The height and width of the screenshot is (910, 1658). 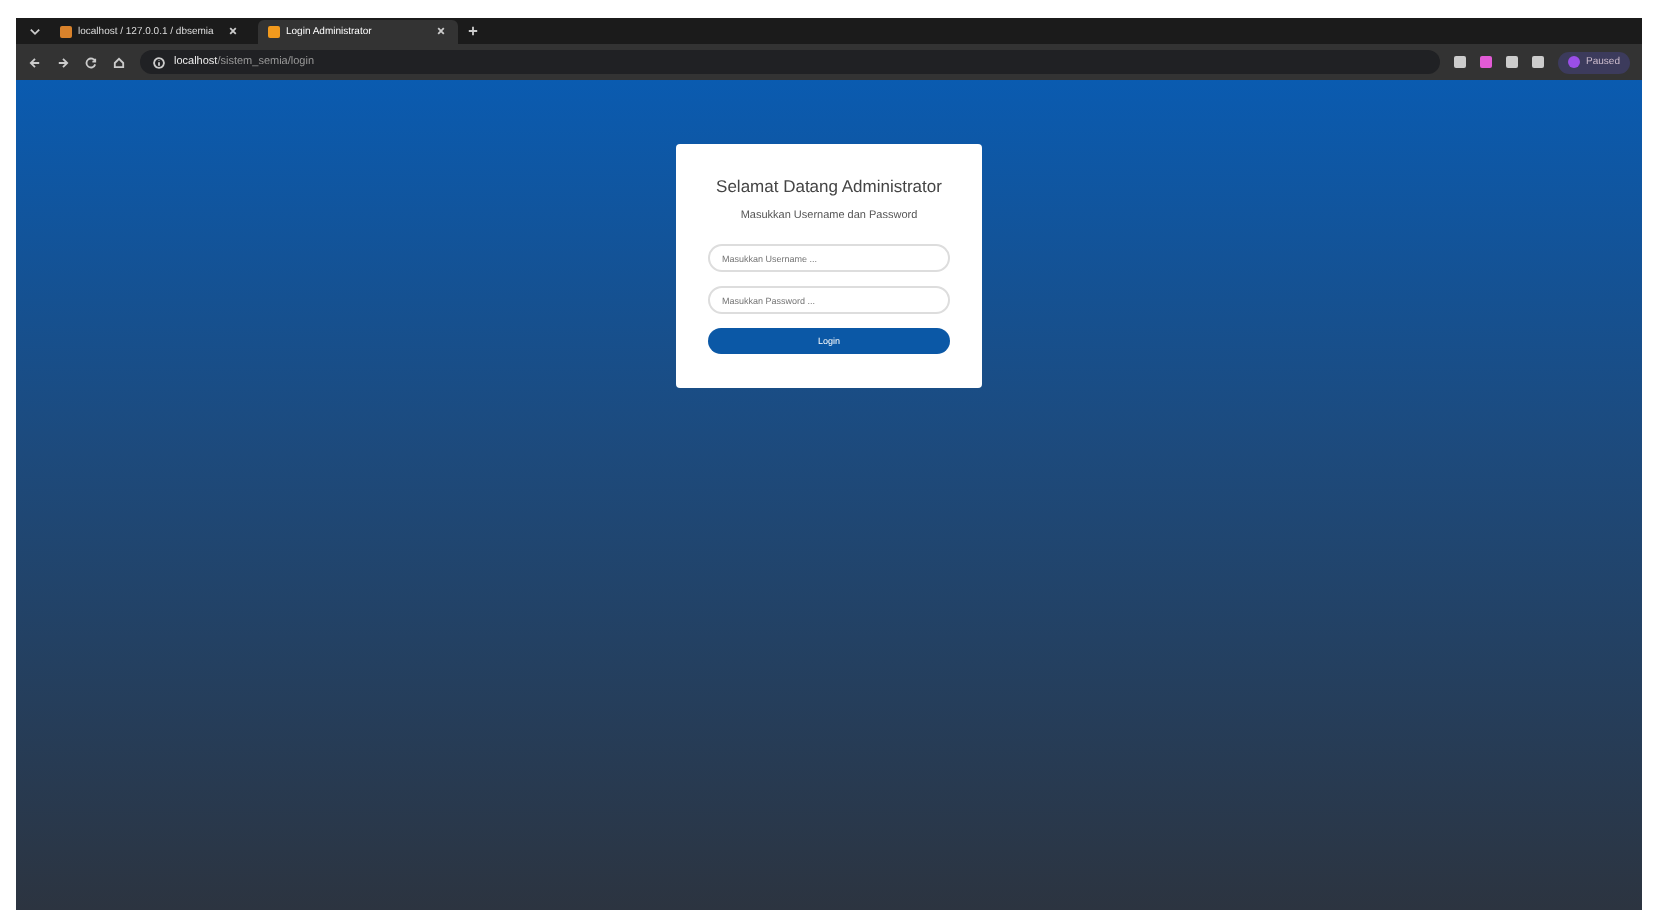 I want to click on tab-list-icon, so click(x=35, y=31).